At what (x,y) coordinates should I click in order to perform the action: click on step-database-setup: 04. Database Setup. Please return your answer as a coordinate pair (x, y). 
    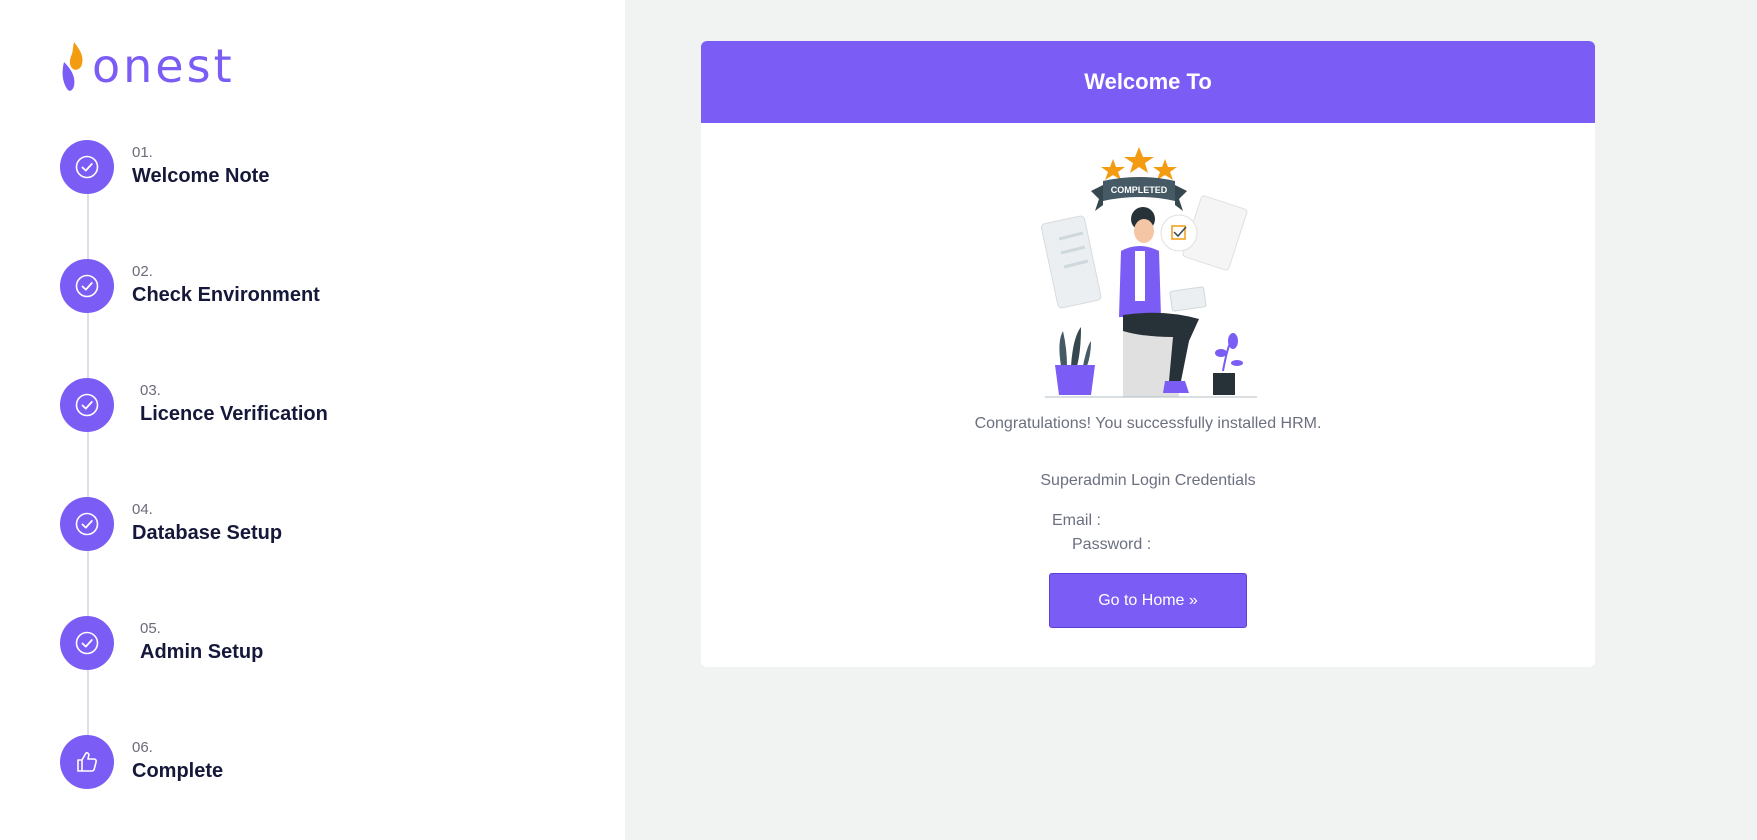
    Looking at the image, I should click on (171, 524).